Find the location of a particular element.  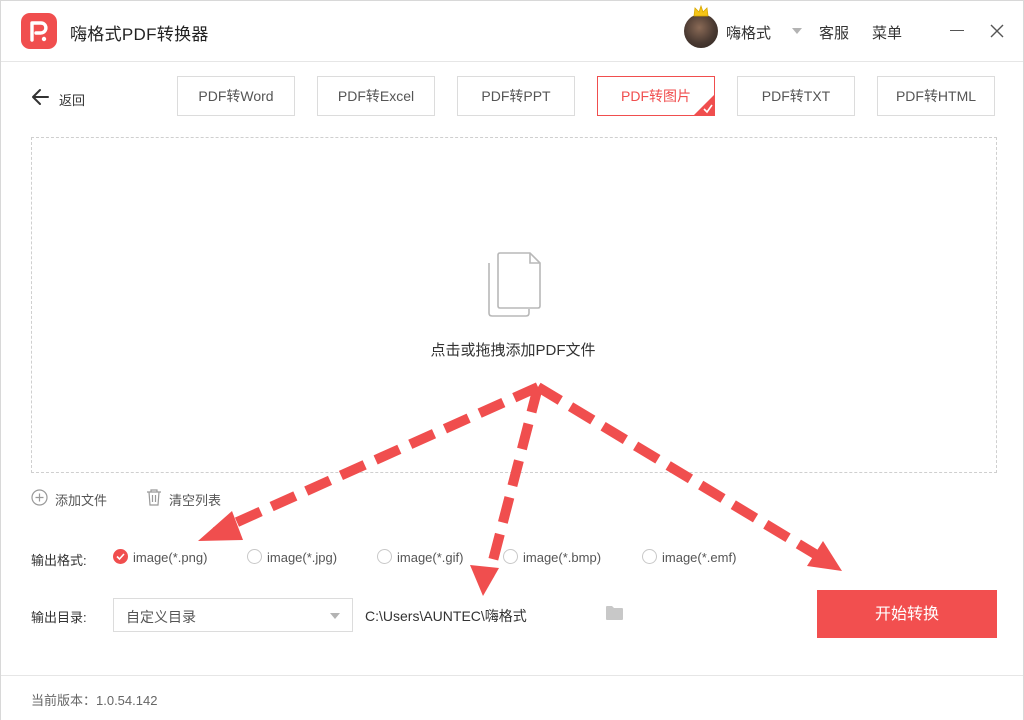

title-bar: 嗨格式PDF转换器 嗨格式 客服 菜单 is located at coordinates (512, 31).